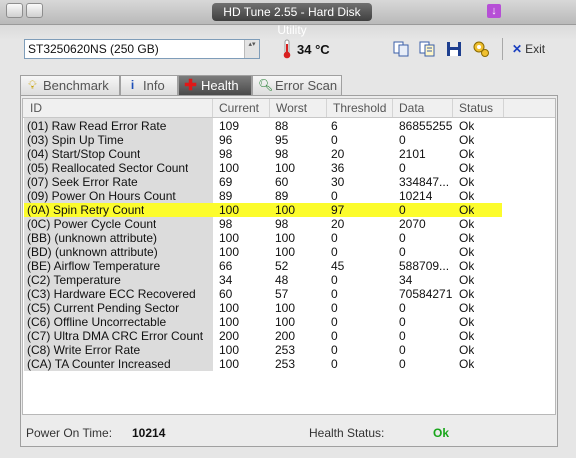 This screenshot has height=458, width=576. What do you see at coordinates (282, 266) in the screenshot?
I see `cell-worst: 52` at bounding box center [282, 266].